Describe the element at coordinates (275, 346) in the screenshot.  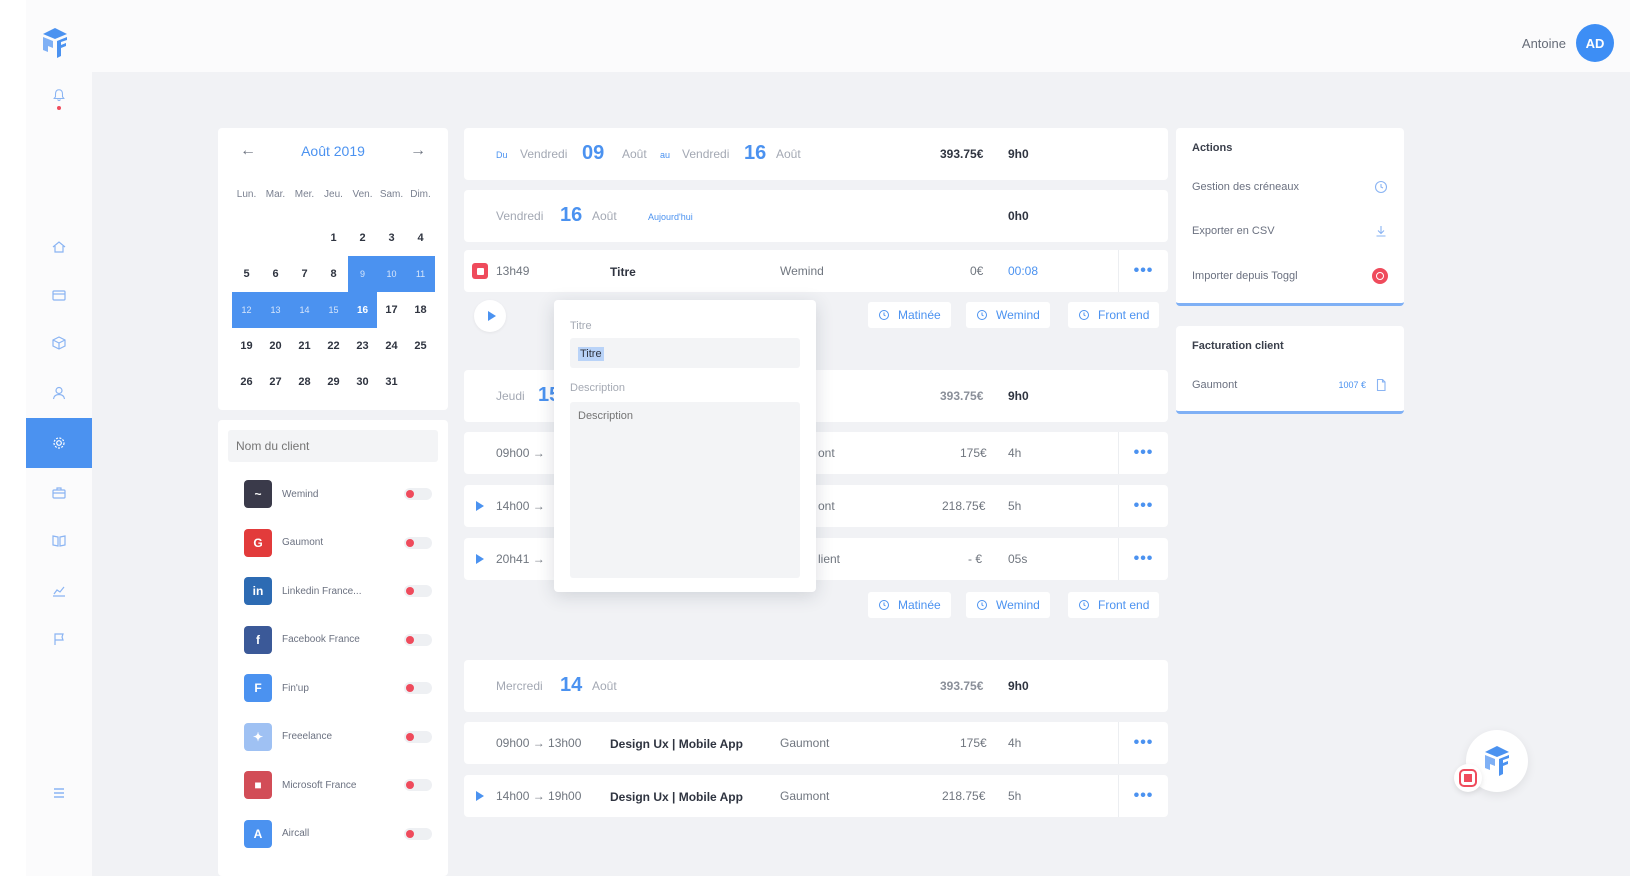
I see `calendar-day: 20` at that location.